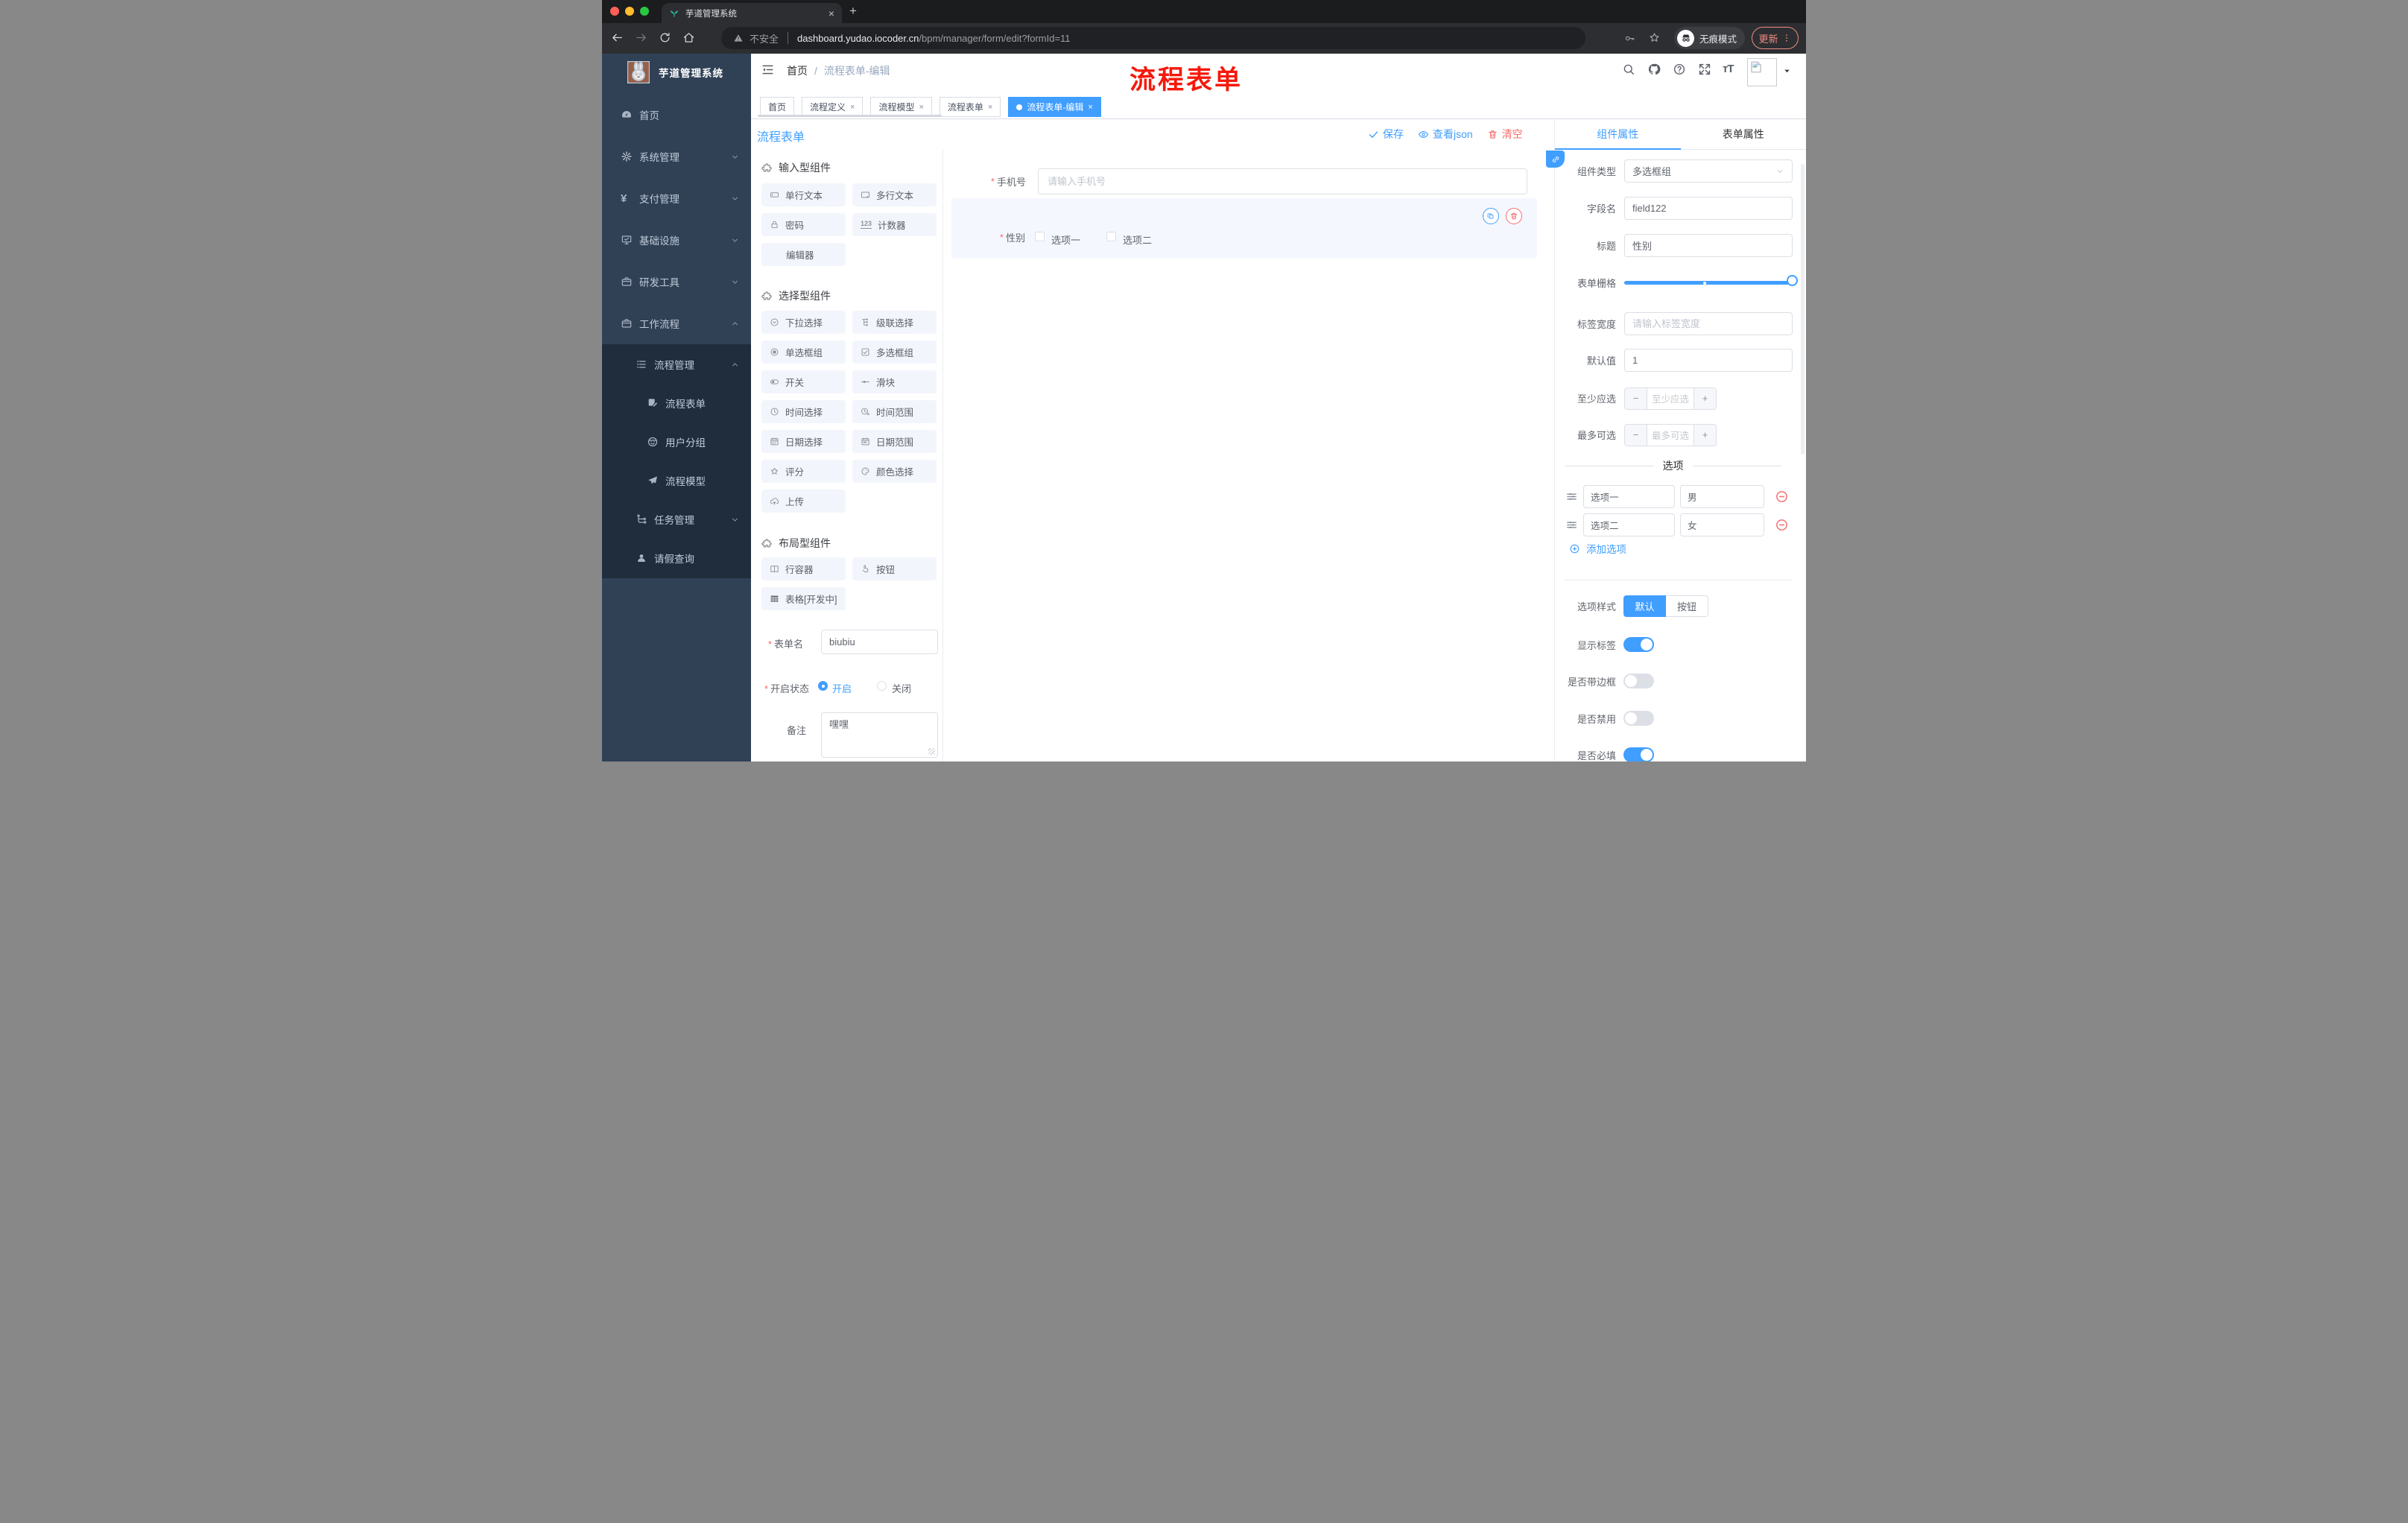 The image size is (2408, 1523). What do you see at coordinates (1792, 280) in the screenshot?
I see `slider-handle` at bounding box center [1792, 280].